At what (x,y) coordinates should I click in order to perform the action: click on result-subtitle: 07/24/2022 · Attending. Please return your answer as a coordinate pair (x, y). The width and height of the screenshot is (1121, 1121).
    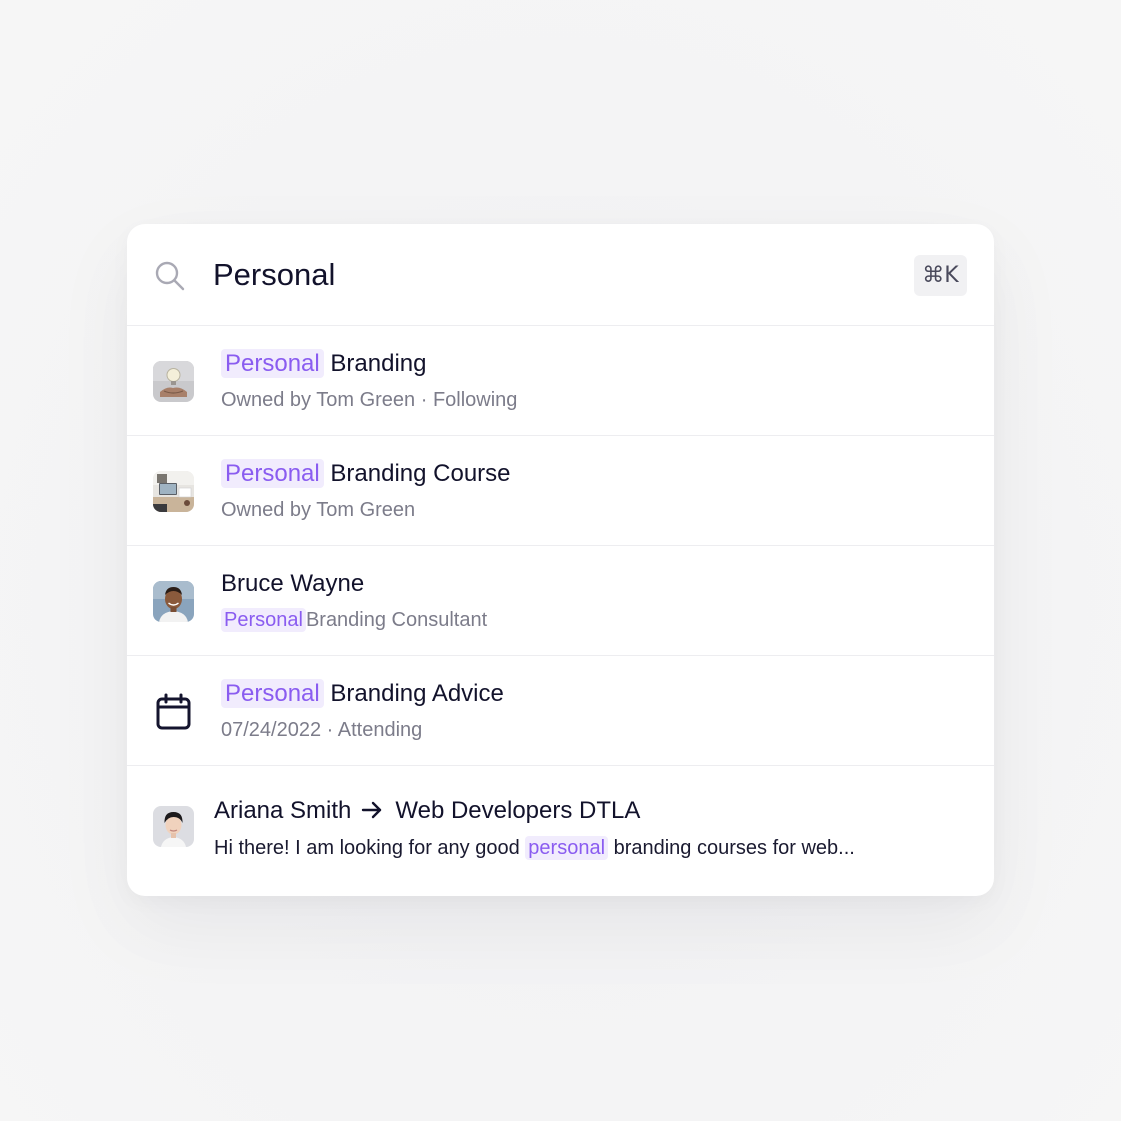
    Looking at the image, I should click on (322, 730).